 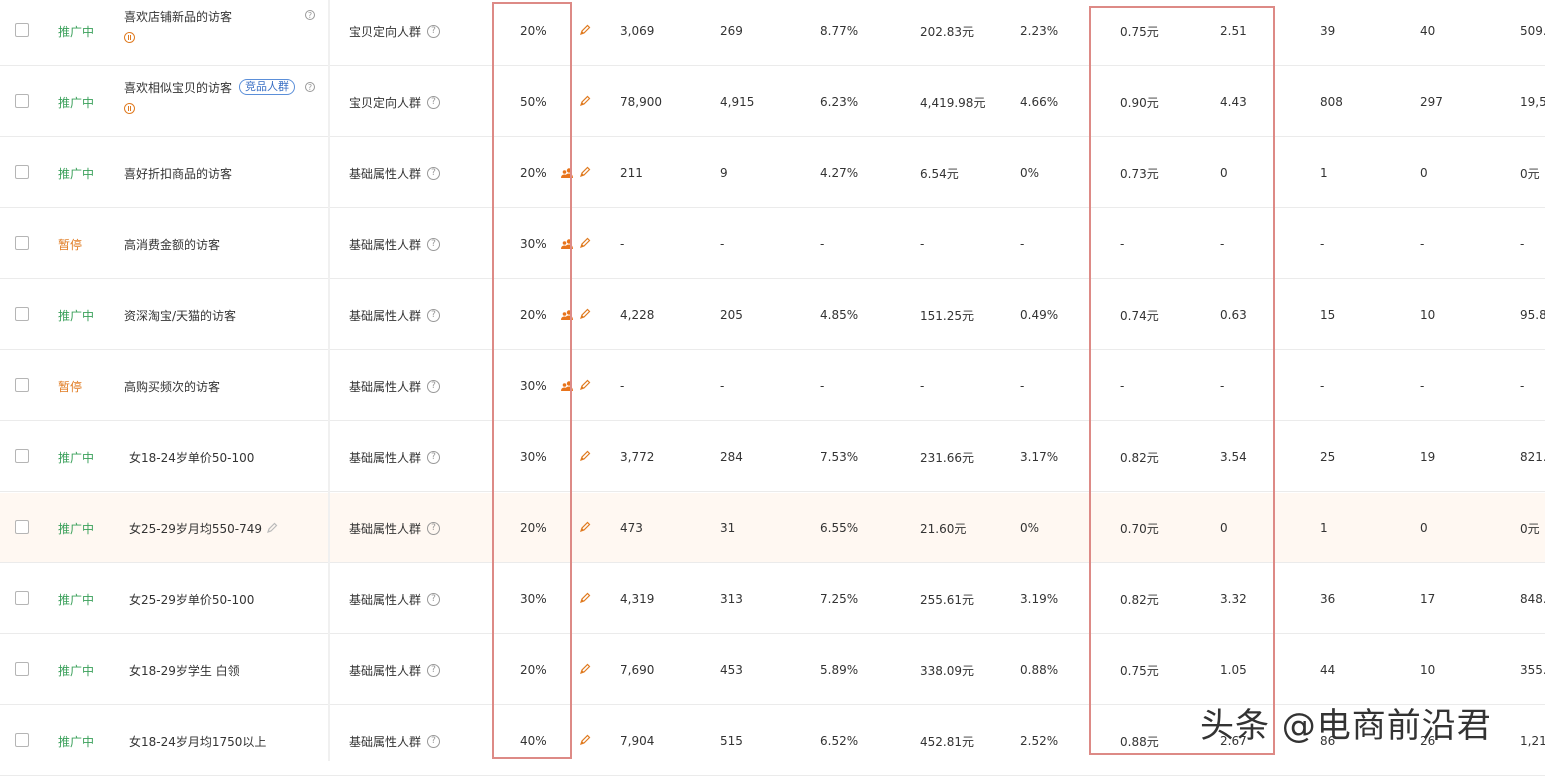 I want to click on metric-cell: 10, so click(x=1428, y=315).